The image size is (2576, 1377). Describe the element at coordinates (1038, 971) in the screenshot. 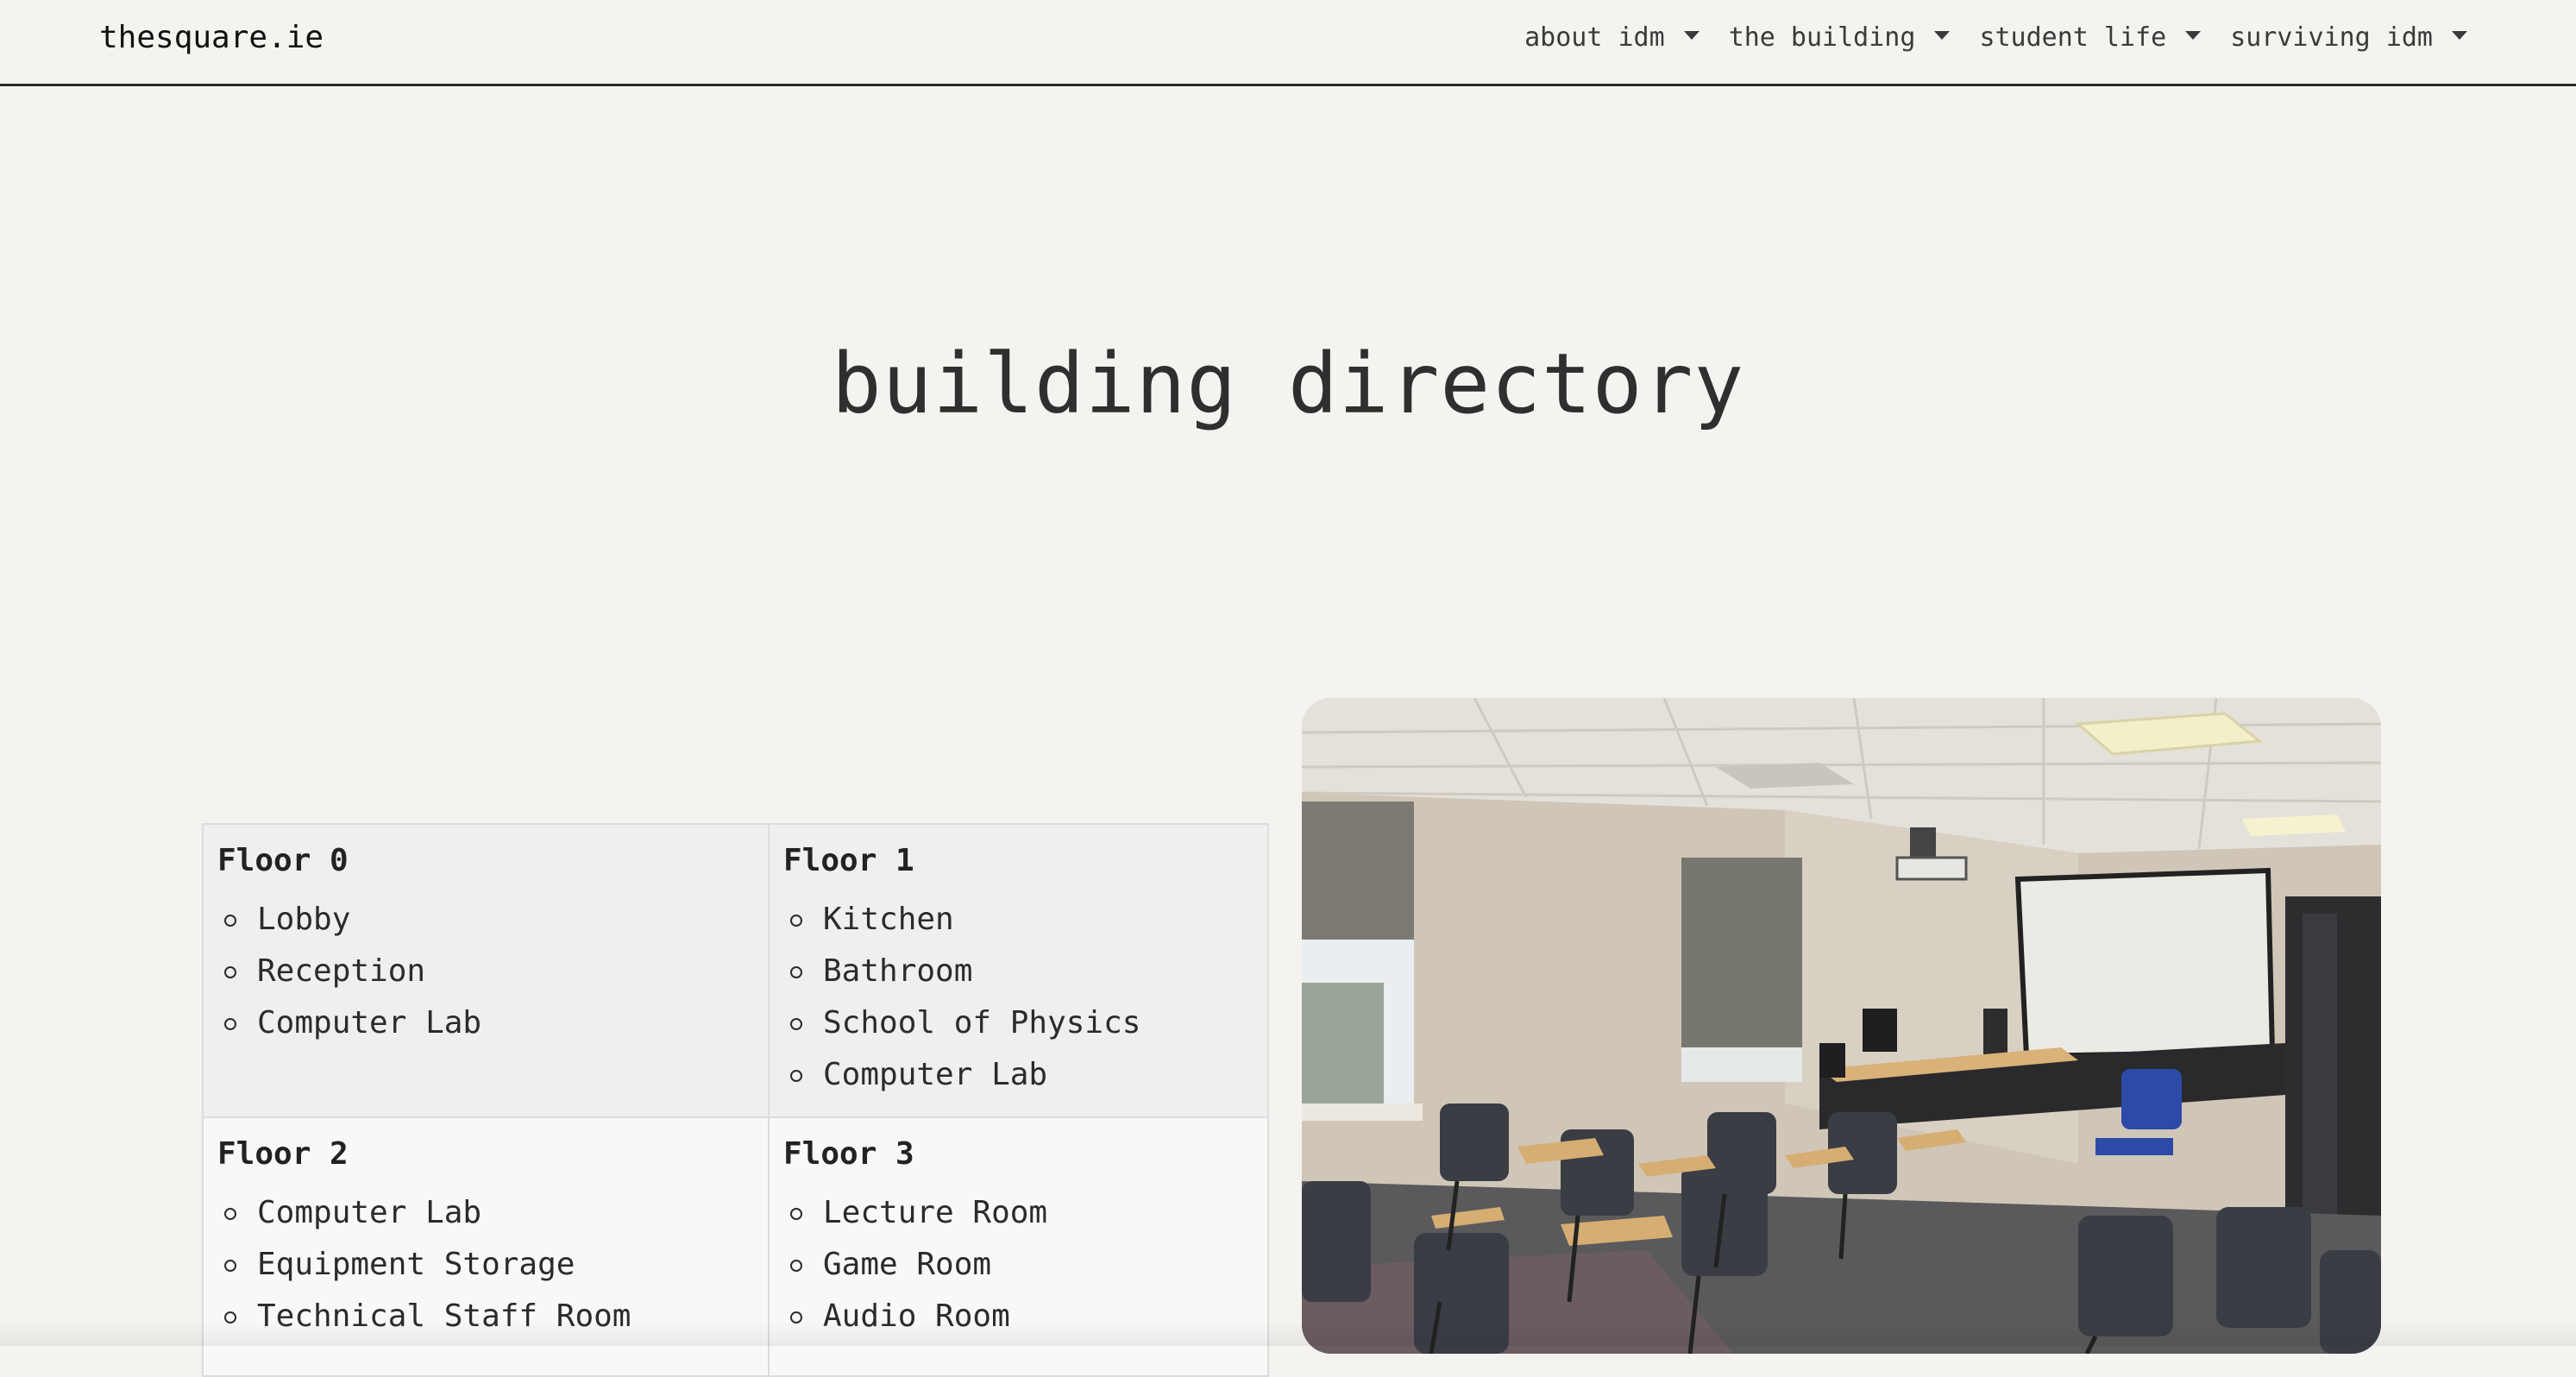

I see `list-item: Bathroom` at that location.